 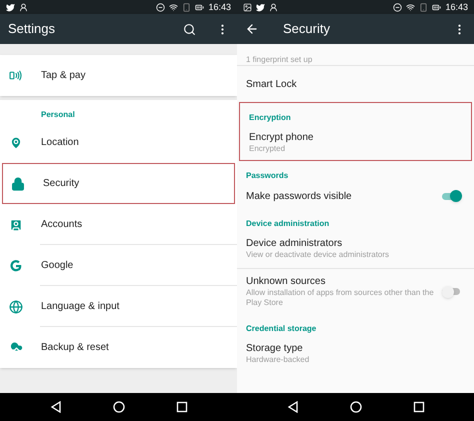 What do you see at coordinates (307, 29) in the screenshot?
I see `toolbar-title: Security` at bounding box center [307, 29].